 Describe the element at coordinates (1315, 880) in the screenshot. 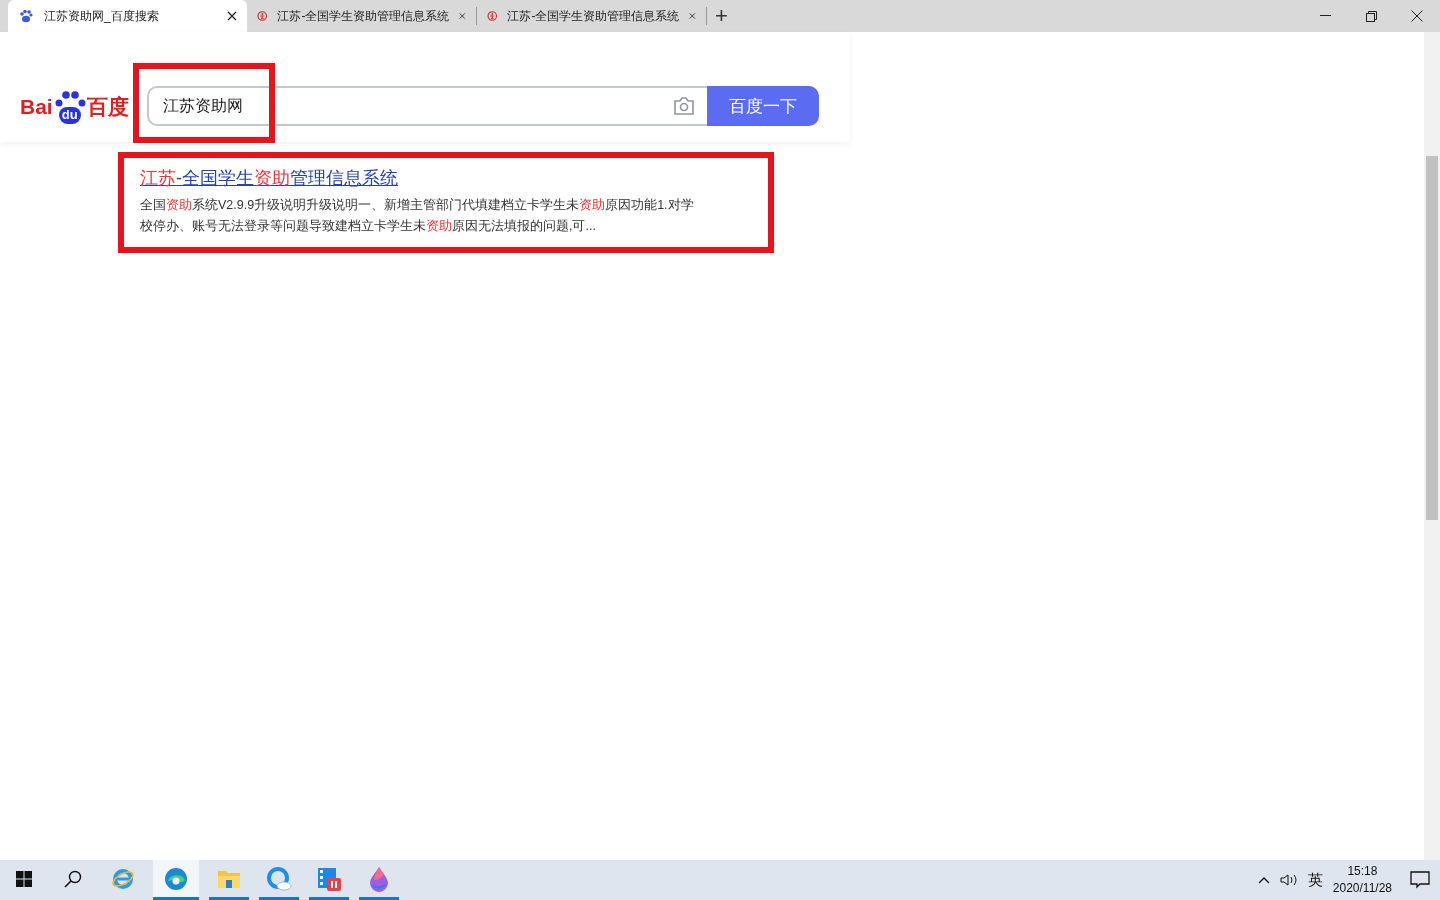

I see `input-method-indicator: 英` at that location.